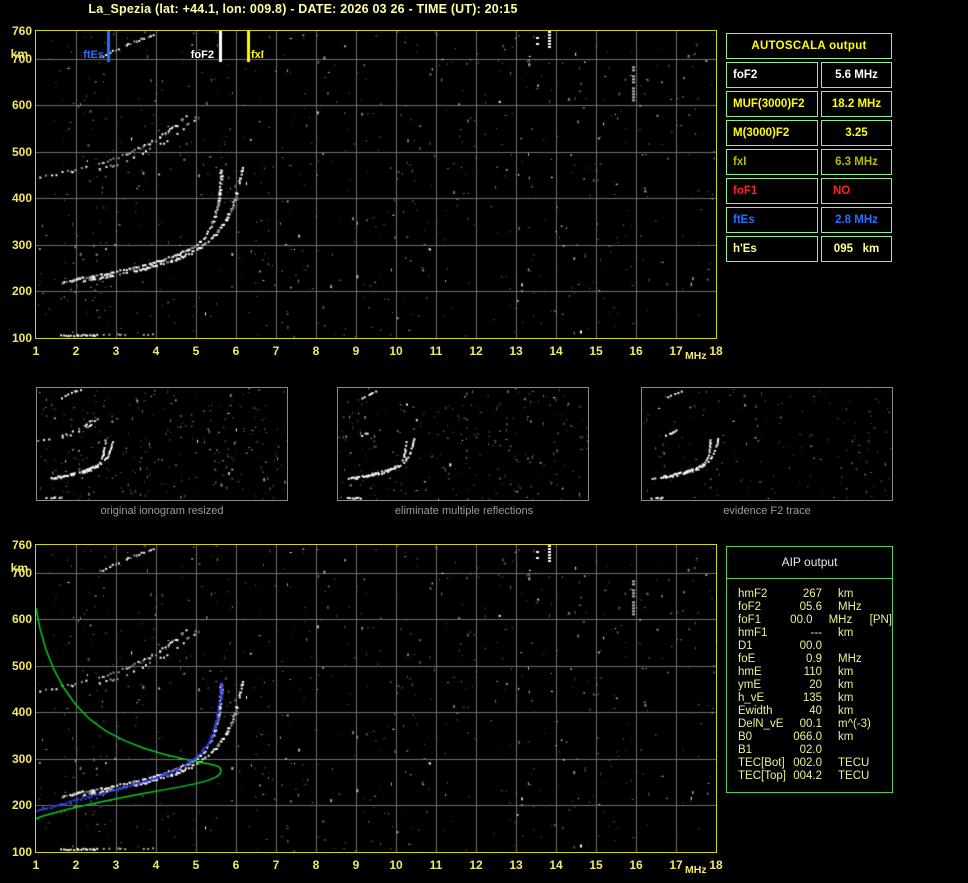 The width and height of the screenshot is (968, 883). I want to click on aip-row: B0 066.0 km, so click(815, 737).